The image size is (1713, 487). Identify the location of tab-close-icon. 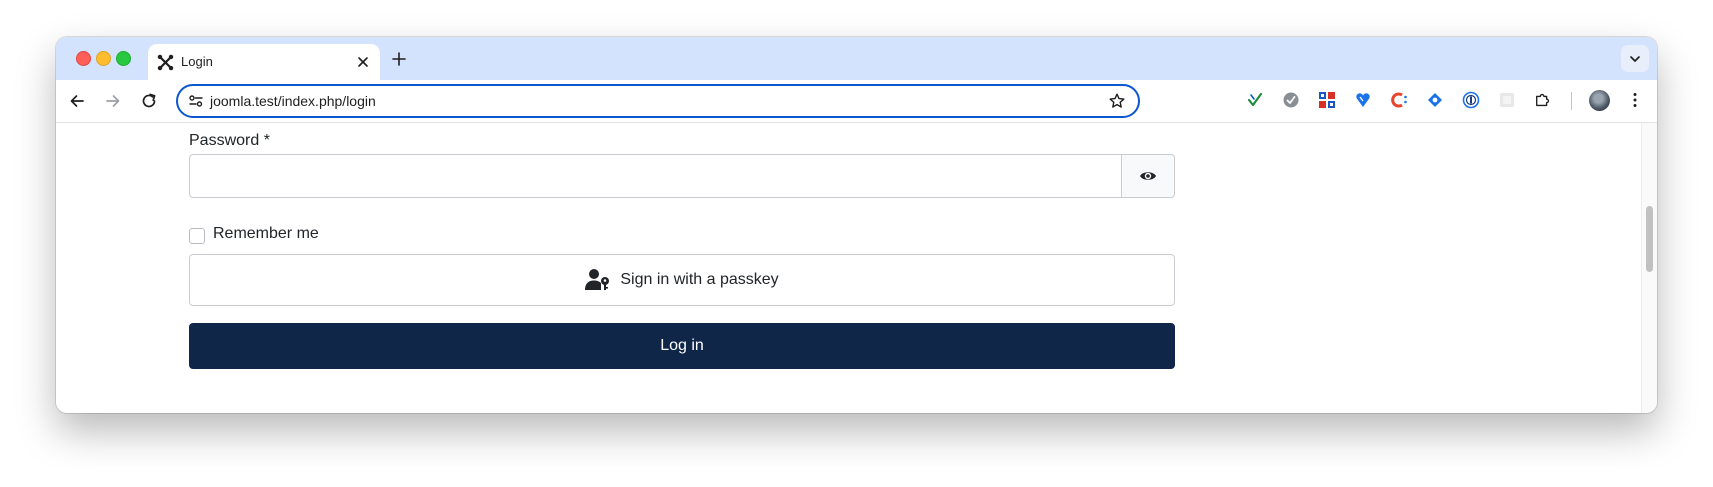
(363, 62).